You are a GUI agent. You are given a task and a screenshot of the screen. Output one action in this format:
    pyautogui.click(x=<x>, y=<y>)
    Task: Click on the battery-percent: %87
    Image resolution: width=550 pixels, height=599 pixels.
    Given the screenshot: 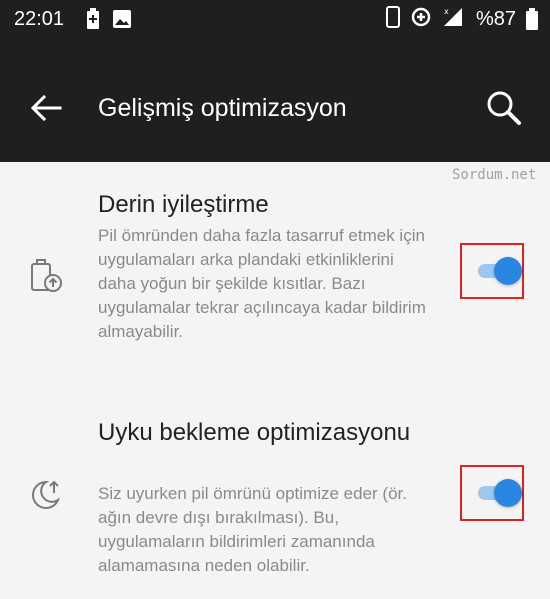 What is the action you would take?
    pyautogui.click(x=496, y=19)
    